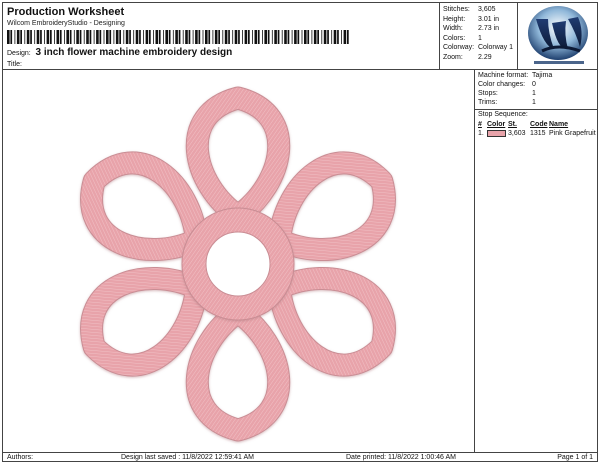 The width and height of the screenshot is (600, 464). What do you see at coordinates (496, 124) in the screenshot?
I see `col-color: Color` at bounding box center [496, 124].